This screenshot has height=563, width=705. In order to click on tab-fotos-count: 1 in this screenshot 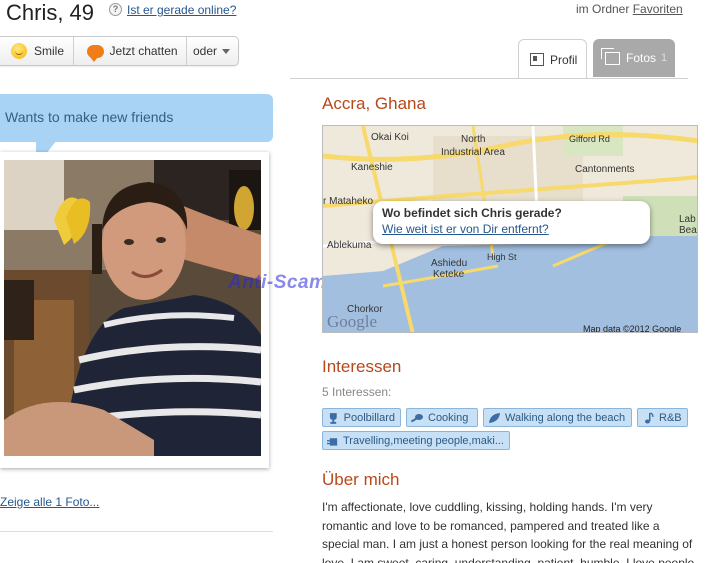, I will do `click(664, 58)`.